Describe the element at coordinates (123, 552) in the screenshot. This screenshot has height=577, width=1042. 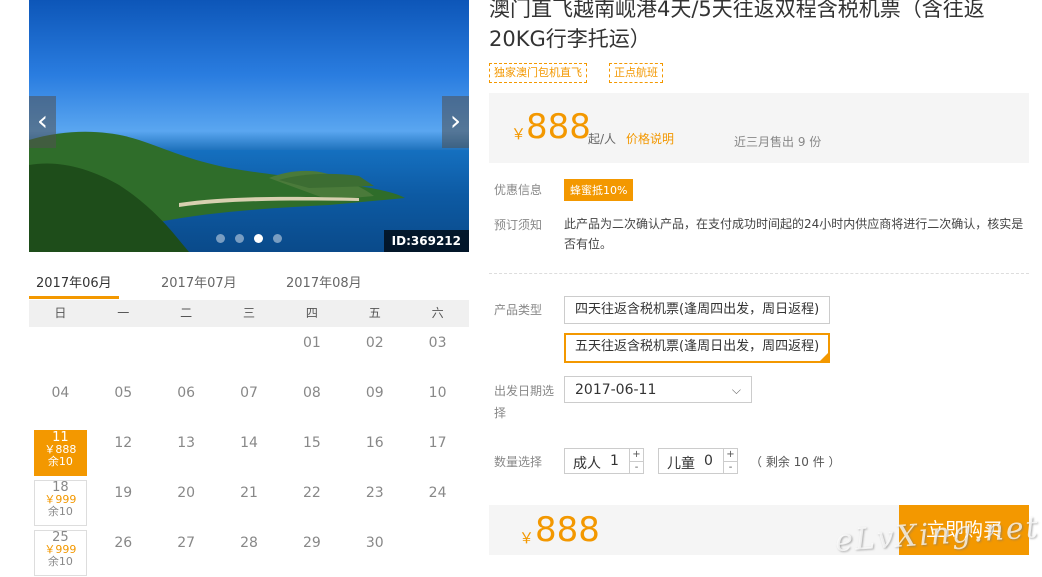
I see `calendar-day: 26` at that location.